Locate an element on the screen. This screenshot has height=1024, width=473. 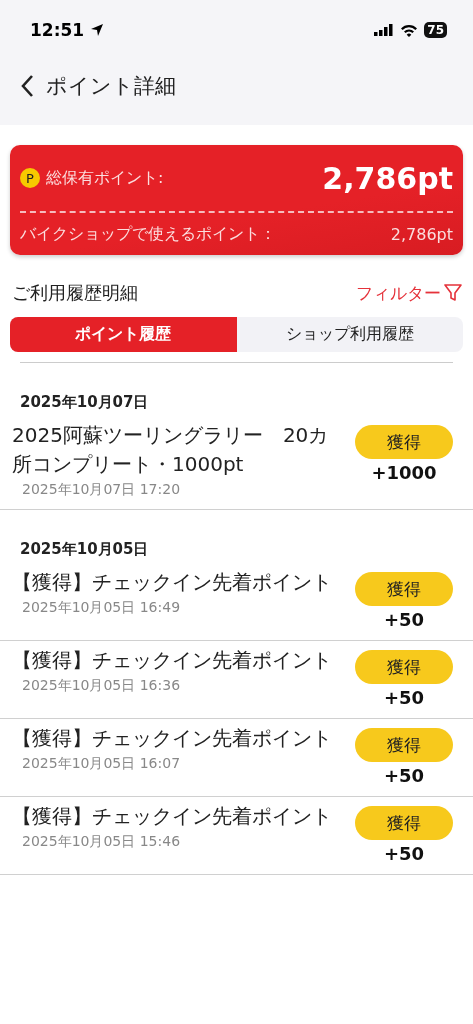
history-tab: ショップ利用履歴 is located at coordinates (349, 334).